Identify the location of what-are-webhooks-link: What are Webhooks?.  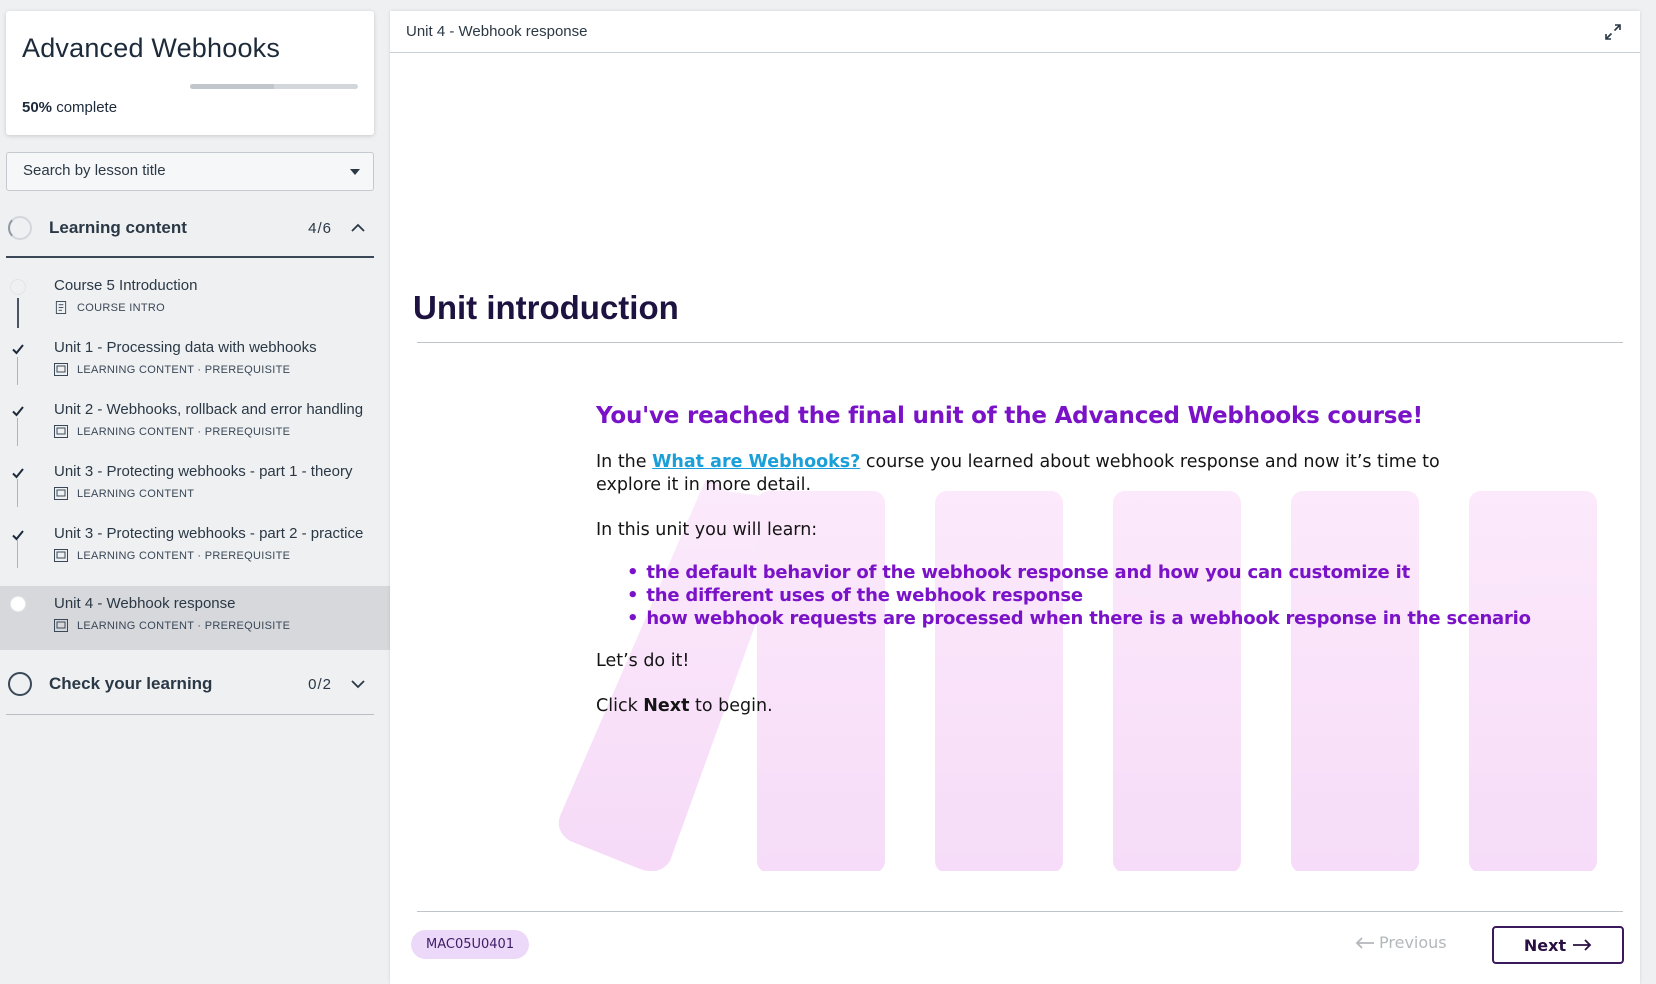
(756, 462).